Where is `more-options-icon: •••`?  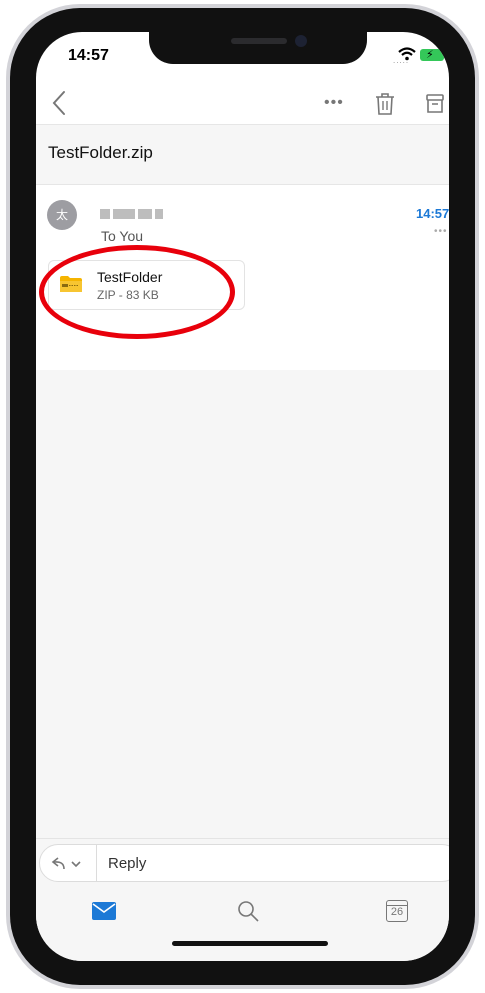
more-options-icon: ••• is located at coordinates (334, 103).